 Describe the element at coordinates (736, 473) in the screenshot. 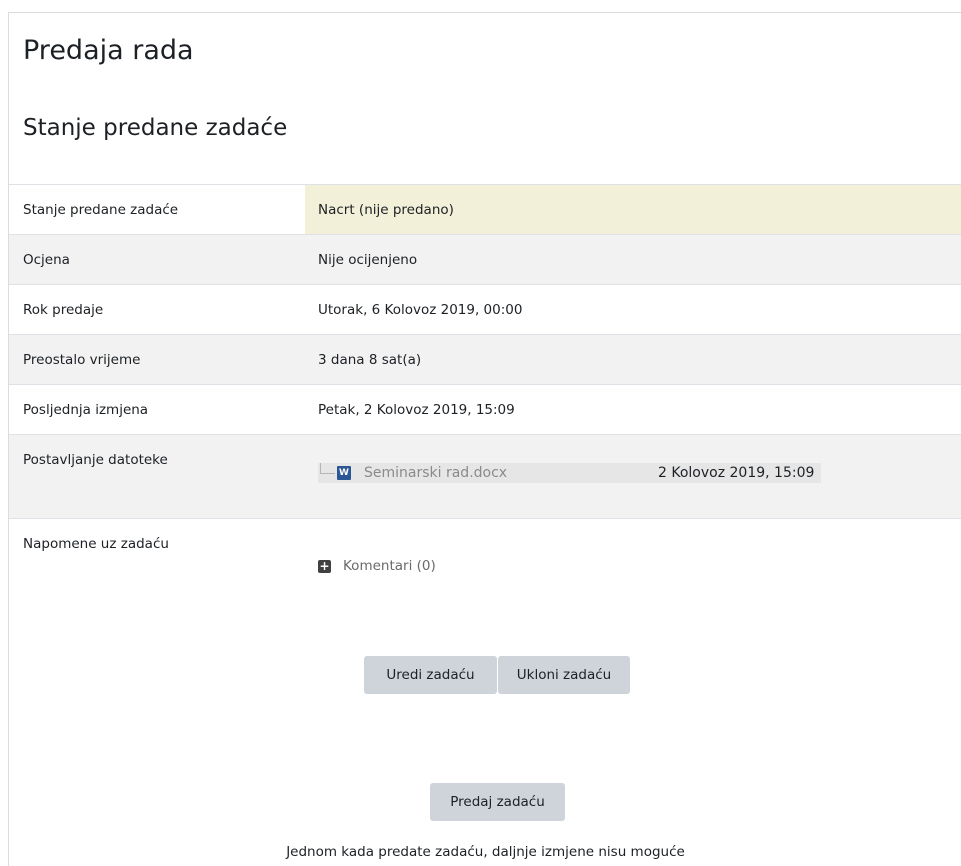

I see `file-date: 2 Kolovoz 2019, 15:09` at that location.